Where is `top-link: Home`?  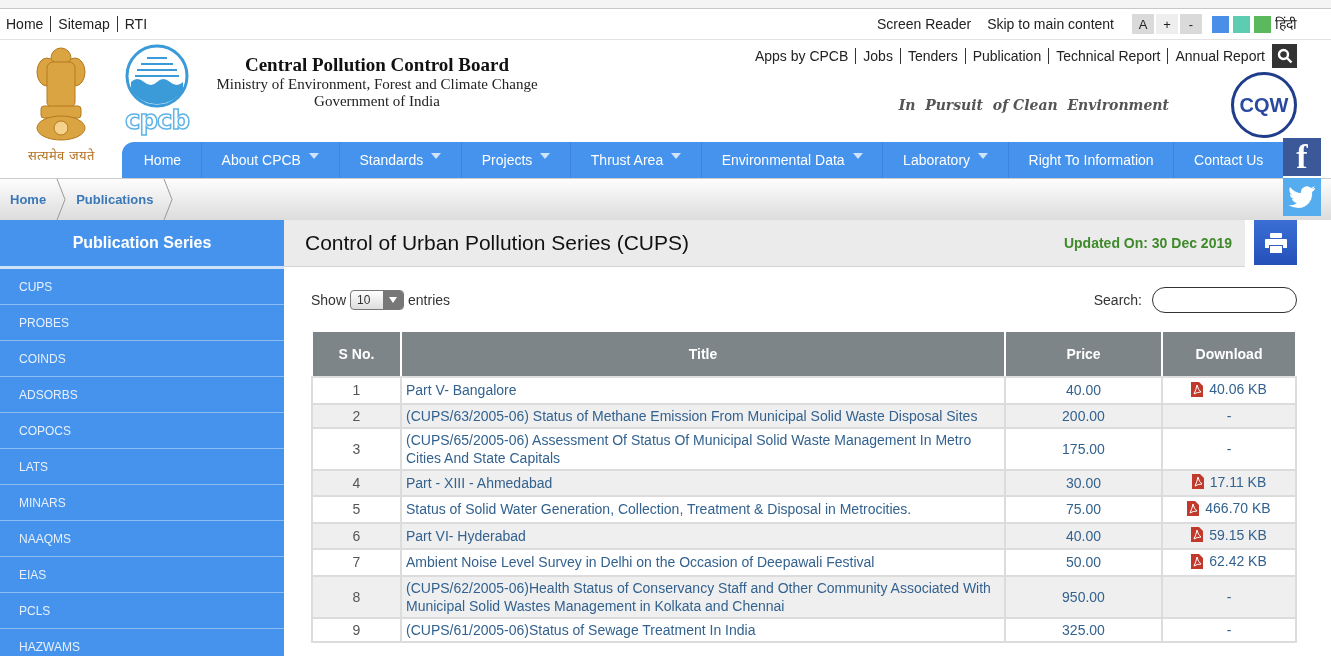
top-link: Home is located at coordinates (29, 24).